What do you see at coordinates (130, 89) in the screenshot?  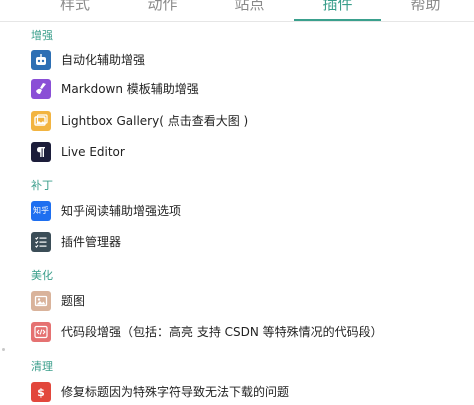 I see `plugin-item-label: Markdown 模板辅助增强` at bounding box center [130, 89].